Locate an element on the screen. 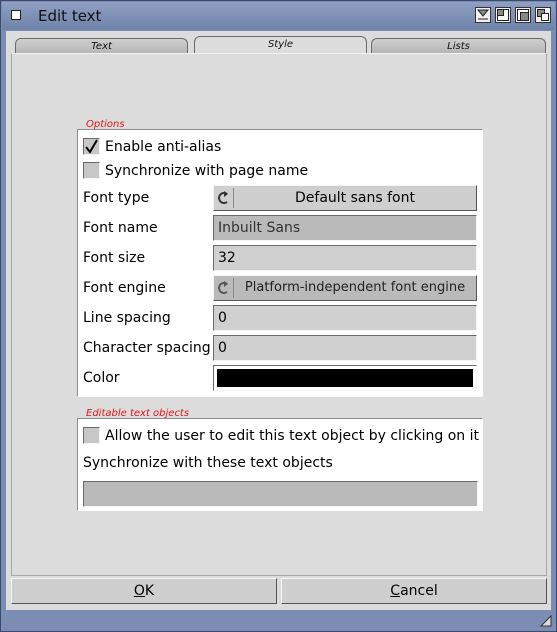 This screenshot has width=557, height=632. line-spacing-label: Line spacing is located at coordinates (127, 318).